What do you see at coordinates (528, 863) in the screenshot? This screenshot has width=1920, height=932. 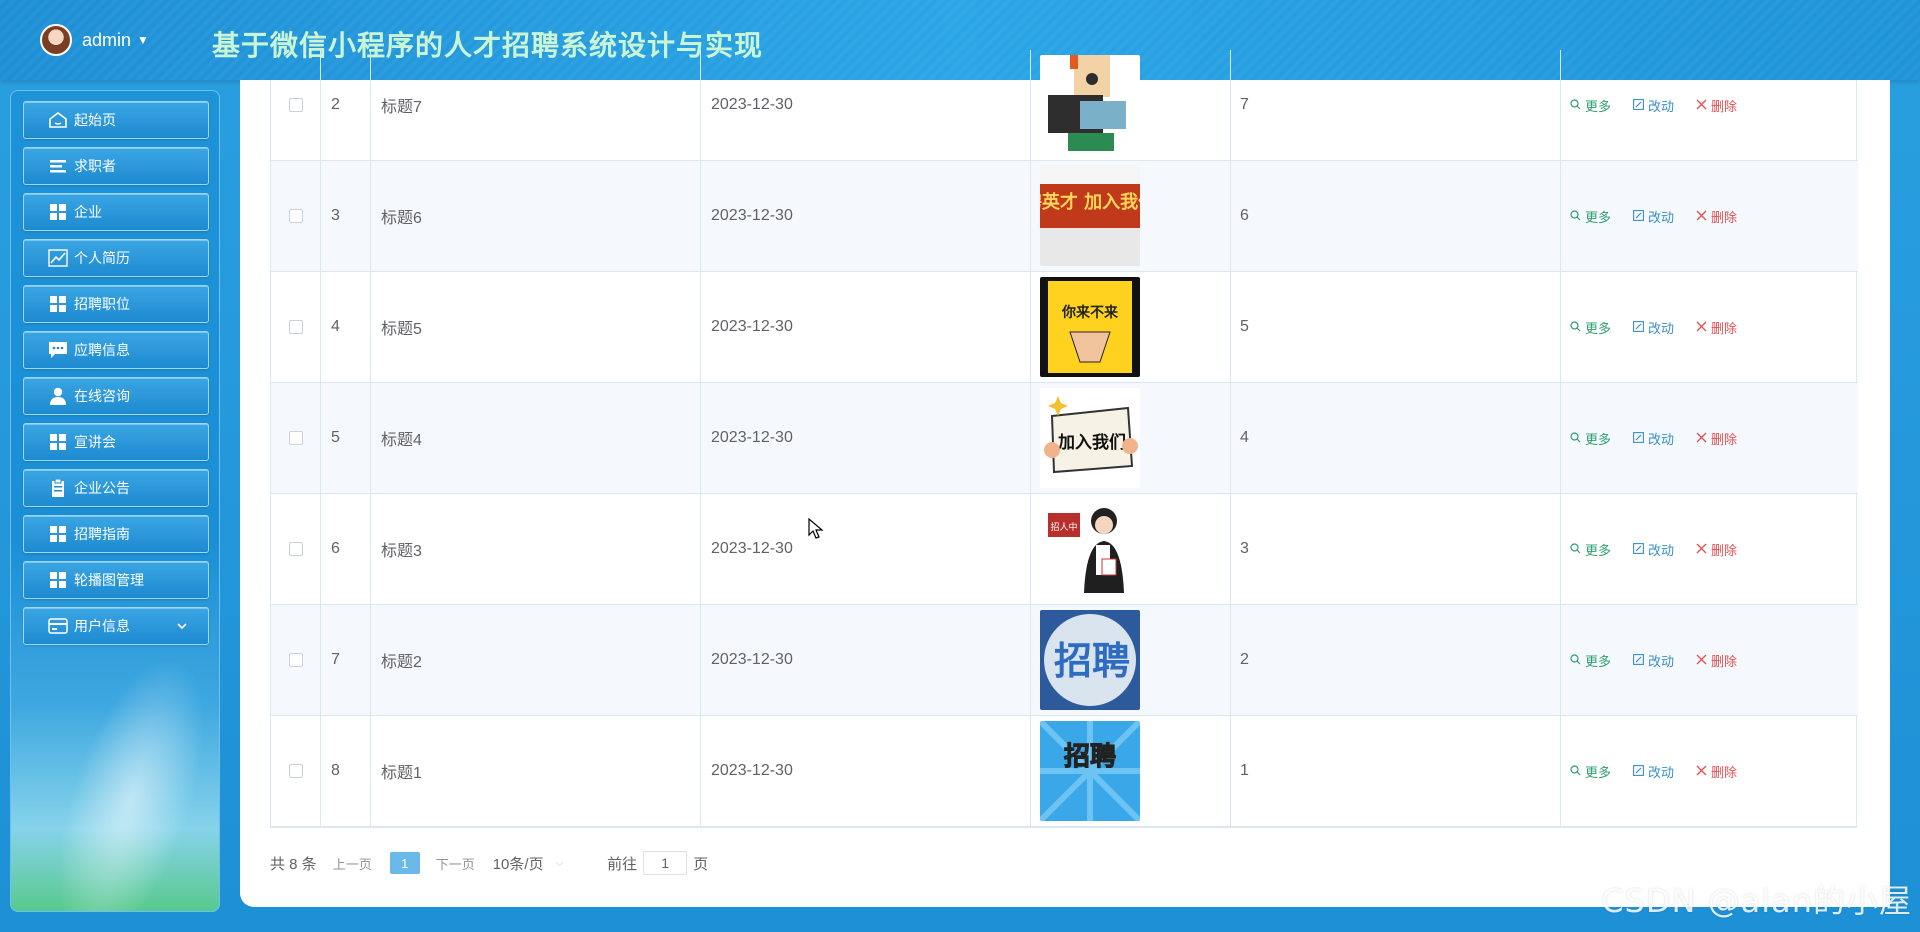 I see `page-size-select: 10条/页 ⌵` at bounding box center [528, 863].